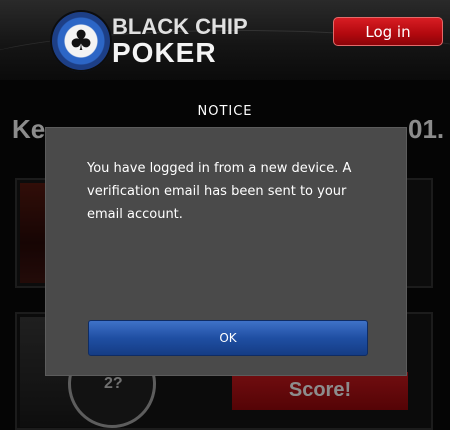 This screenshot has height=430, width=450. What do you see at coordinates (228, 338) in the screenshot?
I see `ok-button: OK` at bounding box center [228, 338].